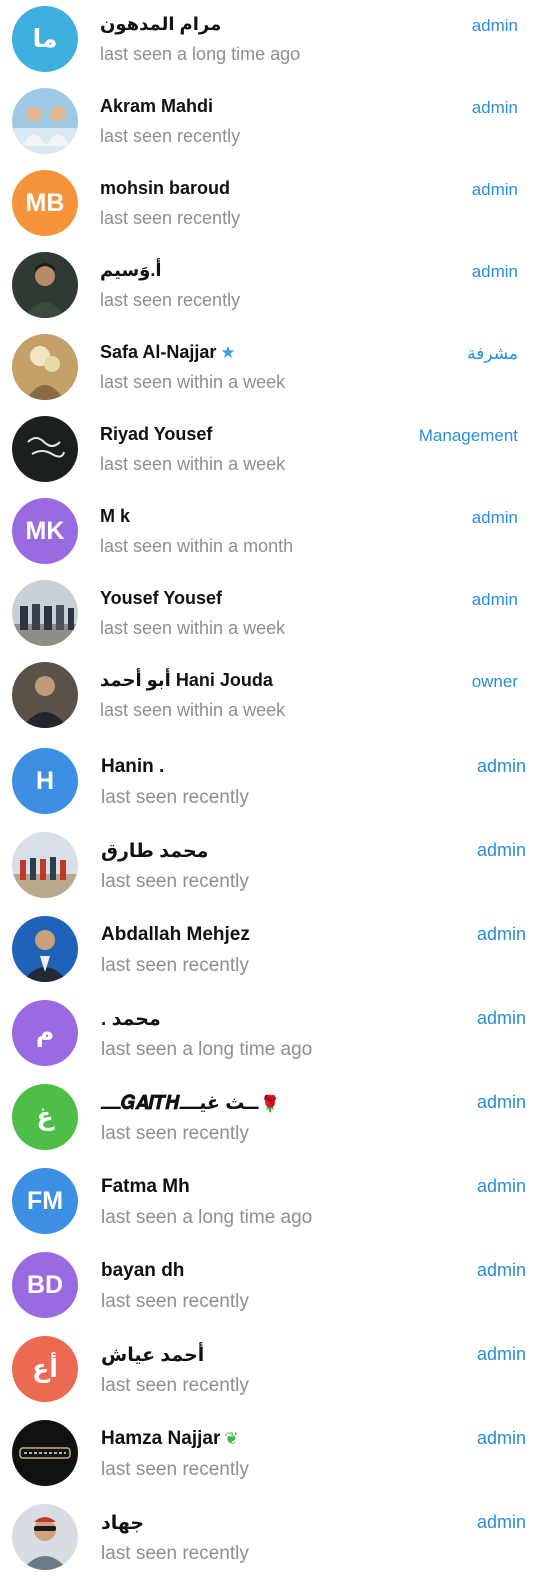 This screenshot has width=535, height=1590. I want to click on member-name: Riyad Yousef, so click(156, 434).